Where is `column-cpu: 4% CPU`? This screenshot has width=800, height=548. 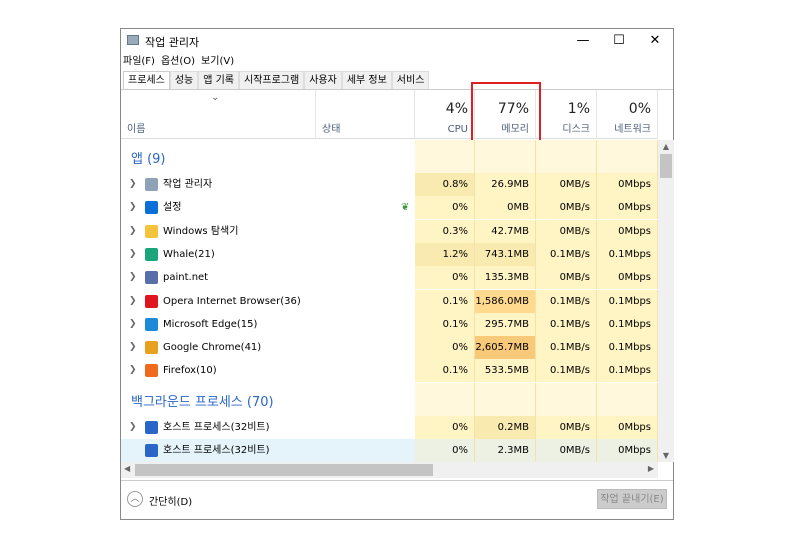
column-cpu: 4% CPU is located at coordinates (445, 114).